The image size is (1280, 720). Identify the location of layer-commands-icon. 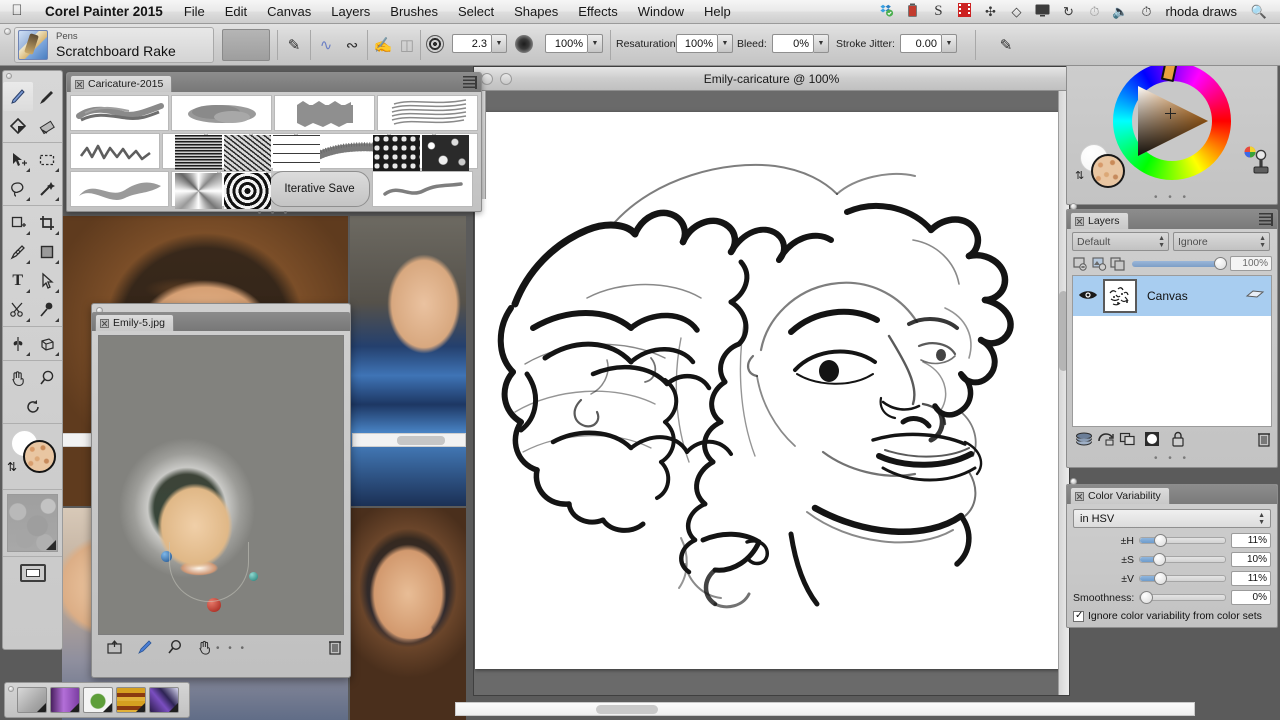
(1084, 440).